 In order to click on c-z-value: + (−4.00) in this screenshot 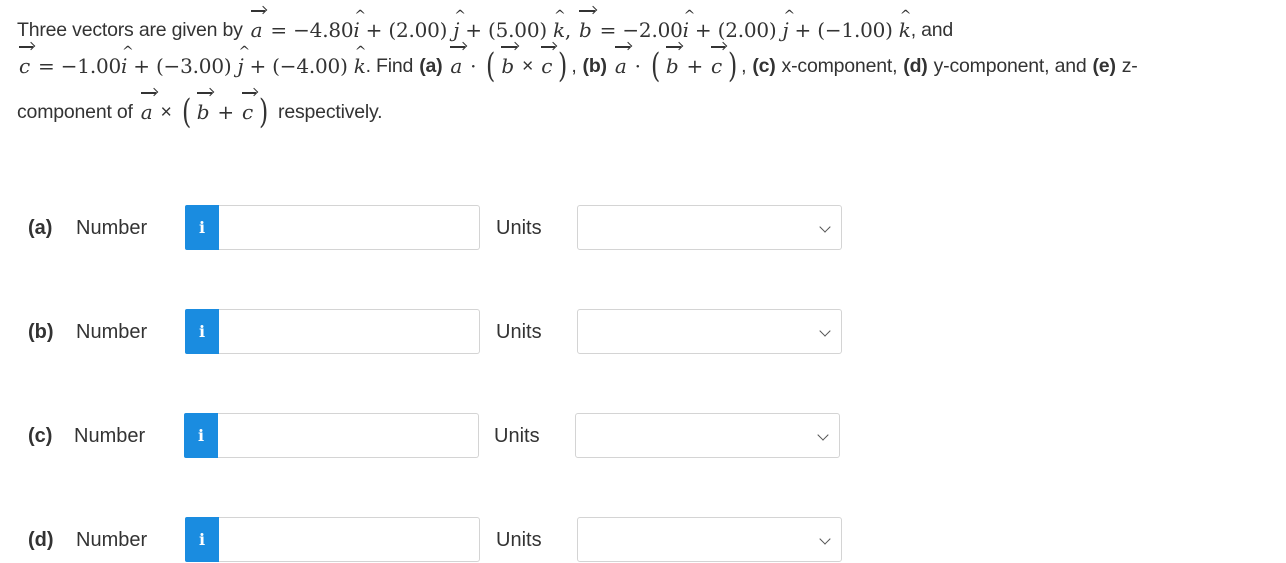, I will do `click(298, 66)`.